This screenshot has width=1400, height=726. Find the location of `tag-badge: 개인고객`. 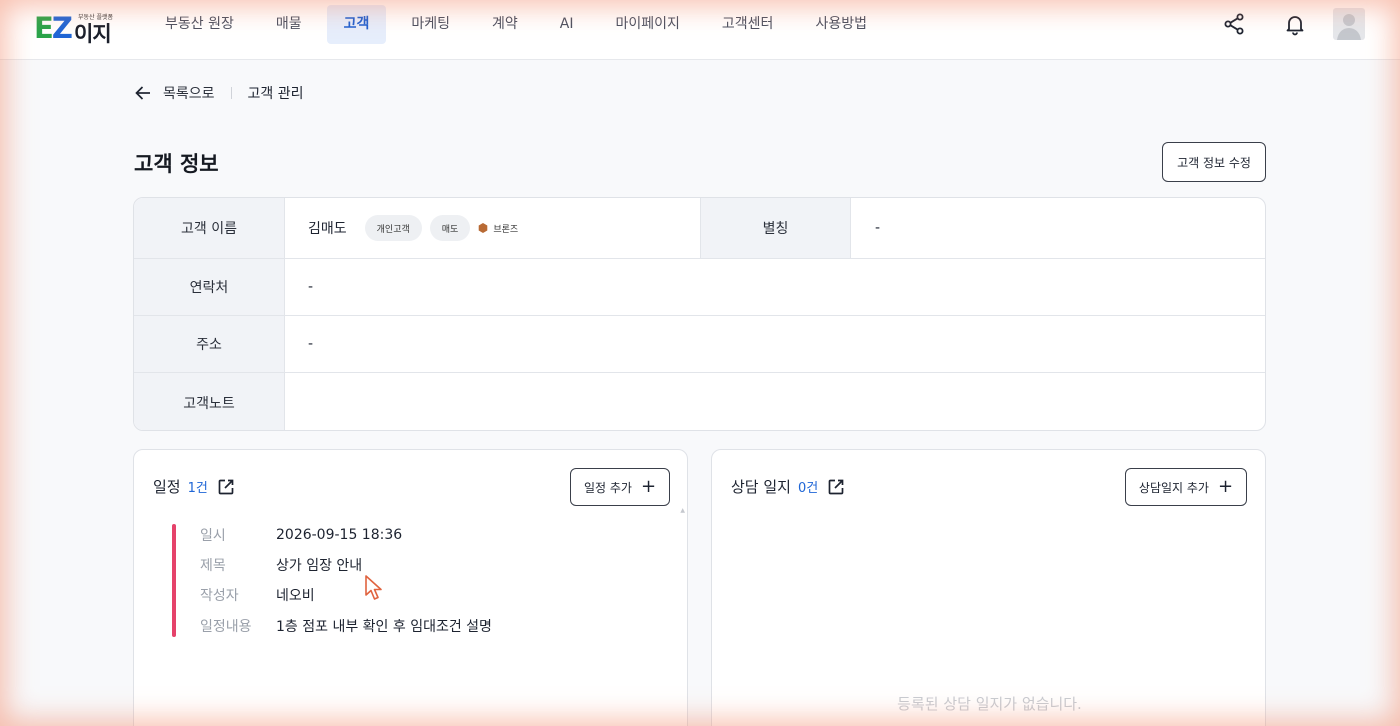

tag-badge: 개인고객 is located at coordinates (393, 228).